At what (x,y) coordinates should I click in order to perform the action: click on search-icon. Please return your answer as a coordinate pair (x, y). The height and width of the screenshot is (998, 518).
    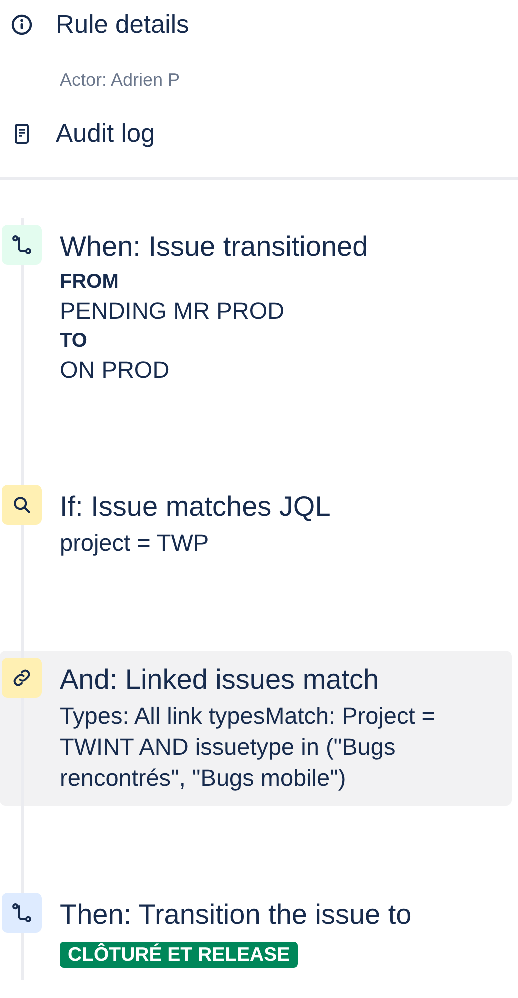
    Looking at the image, I should click on (22, 505).